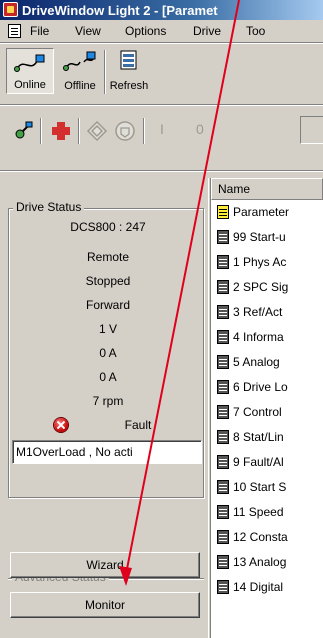 This screenshot has width=323, height=638. Describe the element at coordinates (107, 329) in the screenshot. I see `voltage-value: 1 V` at that location.